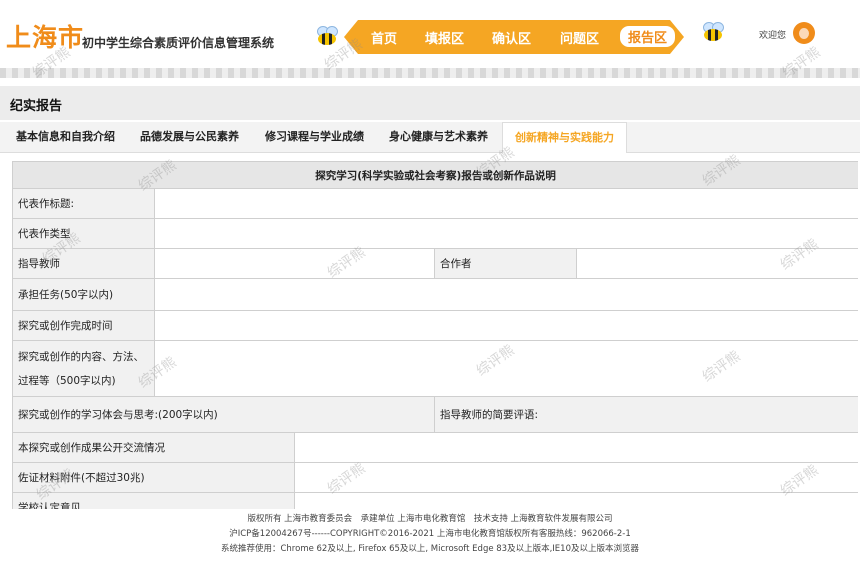 The height and width of the screenshot is (561, 860). Describe the element at coordinates (83, 263) in the screenshot. I see `label-teacher: 指导教师` at that location.